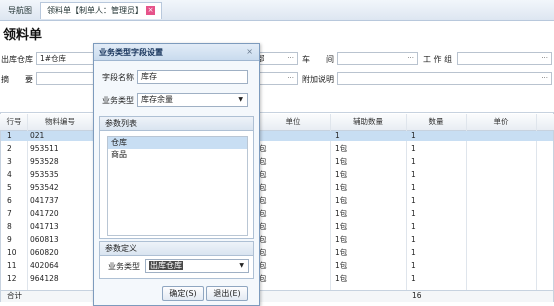 The width and height of the screenshot is (554, 306). What do you see at coordinates (417, 295) in the screenshot?
I see `total-qty: 16` at bounding box center [417, 295].